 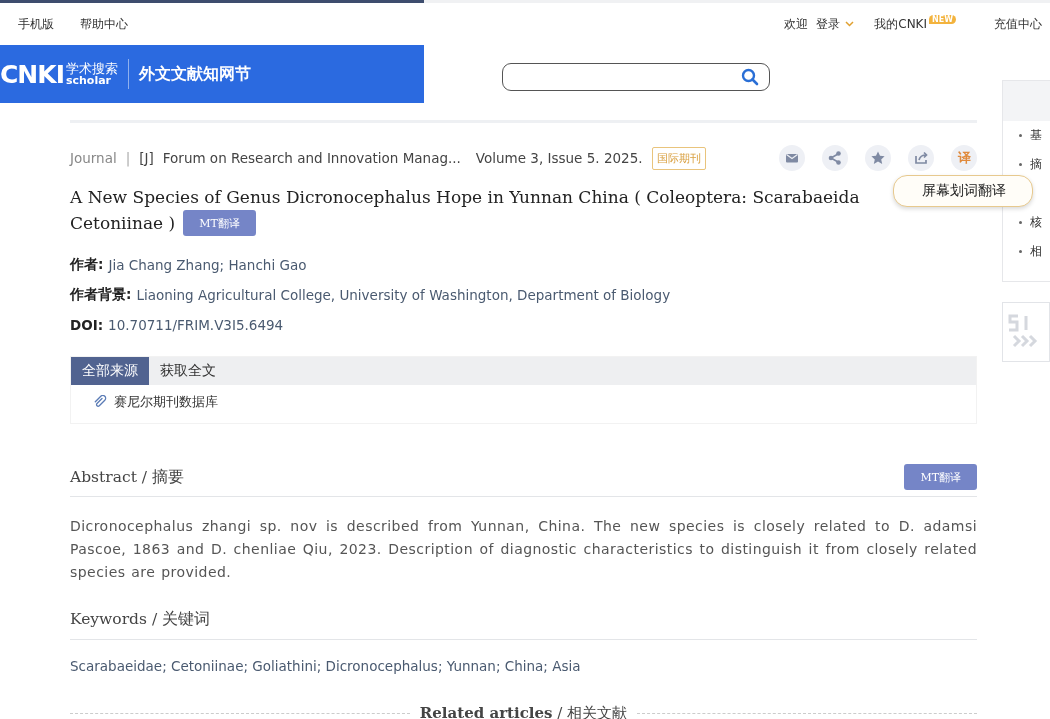 I want to click on sidebar-link: 基, so click(x=1036, y=135).